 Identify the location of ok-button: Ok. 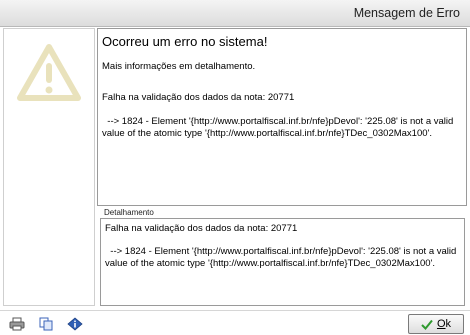
(436, 324).